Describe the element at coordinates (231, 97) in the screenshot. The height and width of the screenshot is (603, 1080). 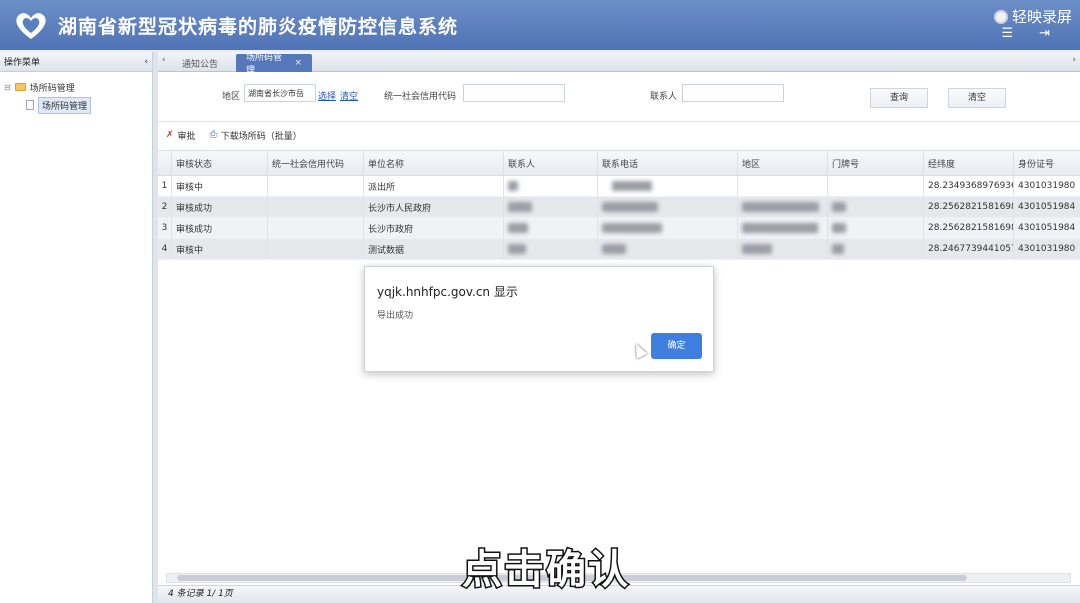
I see `region-label: 地区` at that location.